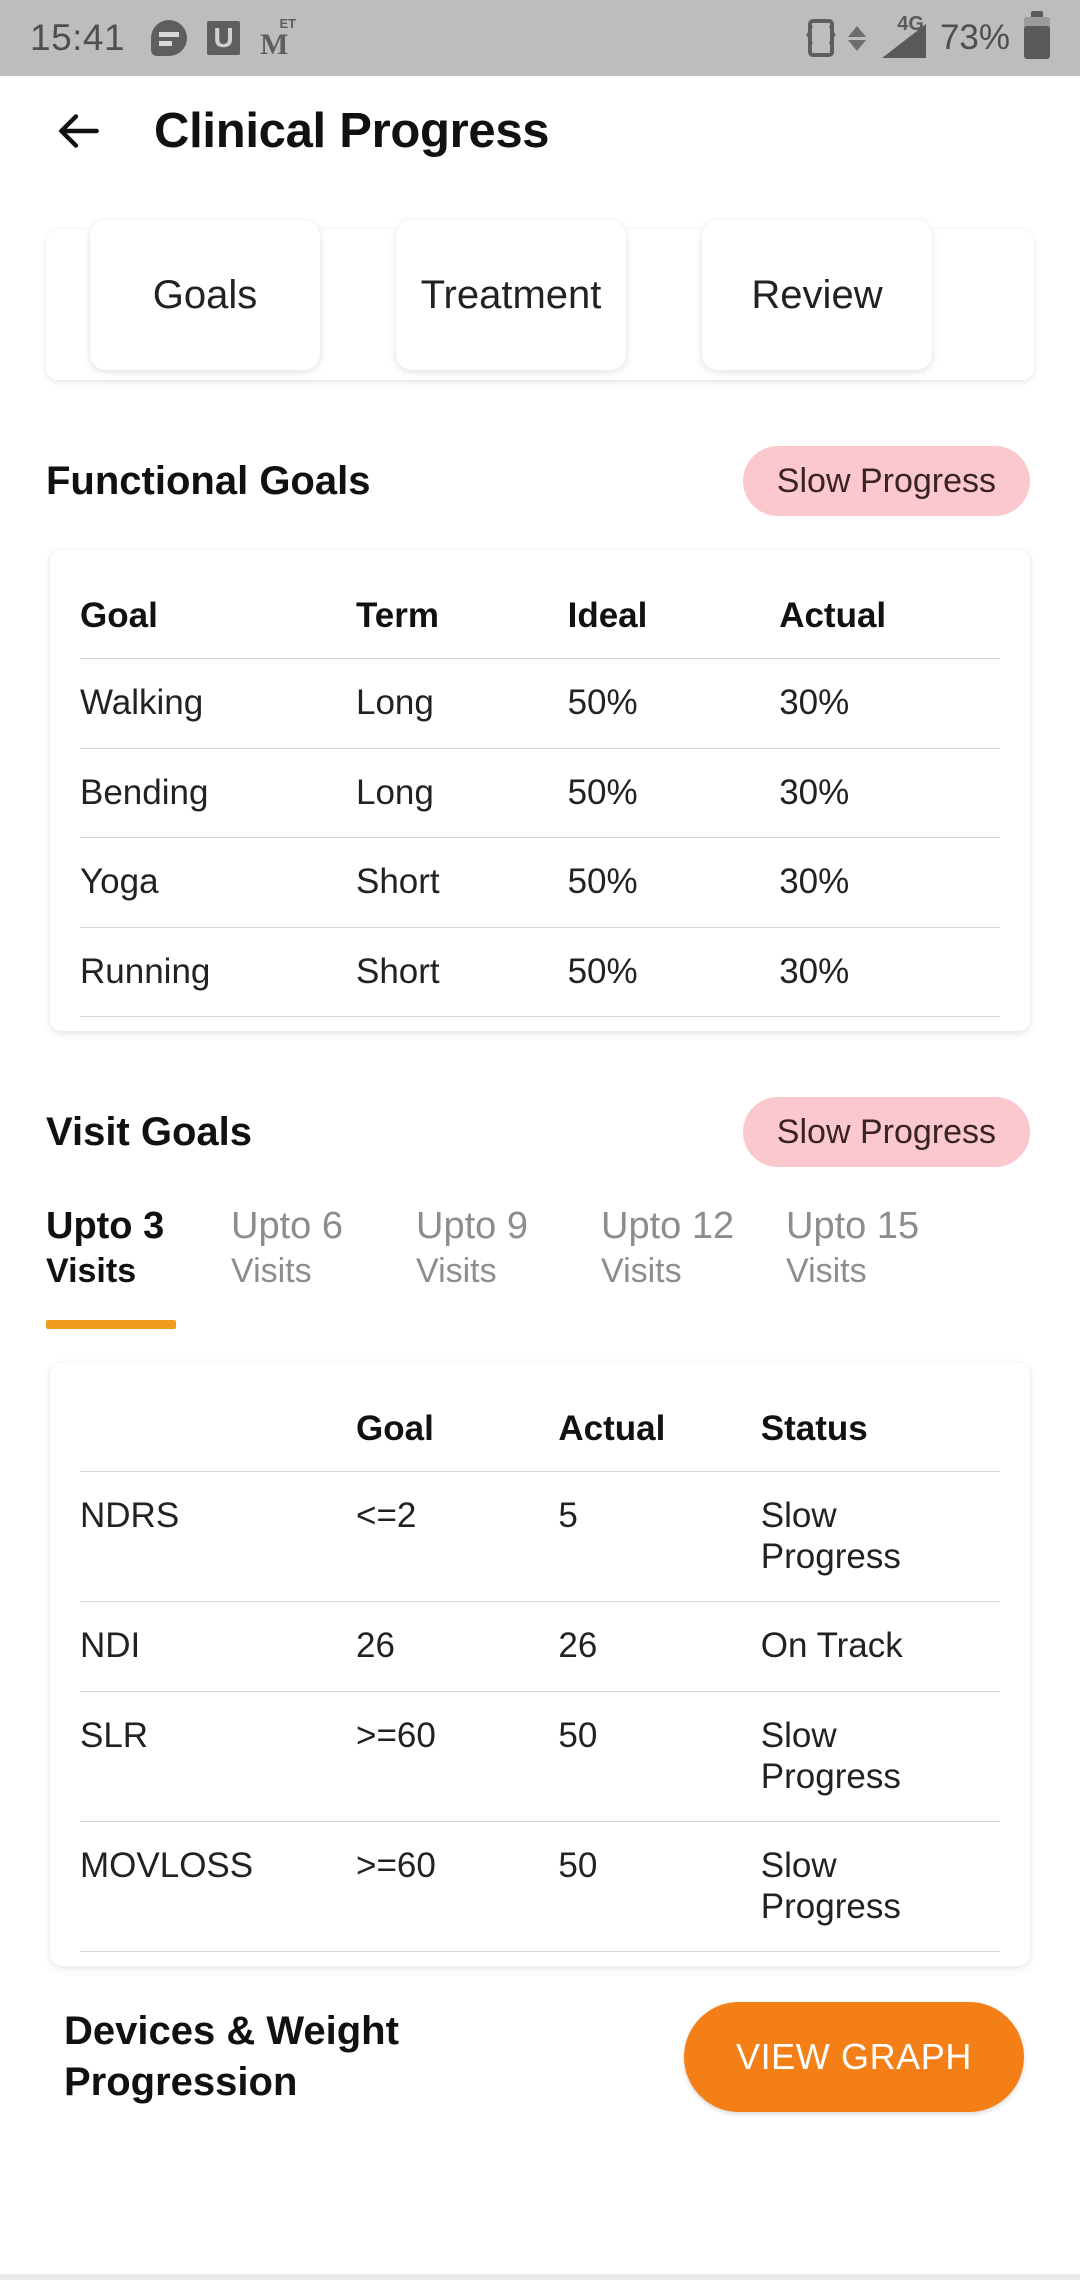 The width and height of the screenshot is (1080, 2280). Describe the element at coordinates (352, 131) in the screenshot. I see `page-title: Clinical Progress` at that location.